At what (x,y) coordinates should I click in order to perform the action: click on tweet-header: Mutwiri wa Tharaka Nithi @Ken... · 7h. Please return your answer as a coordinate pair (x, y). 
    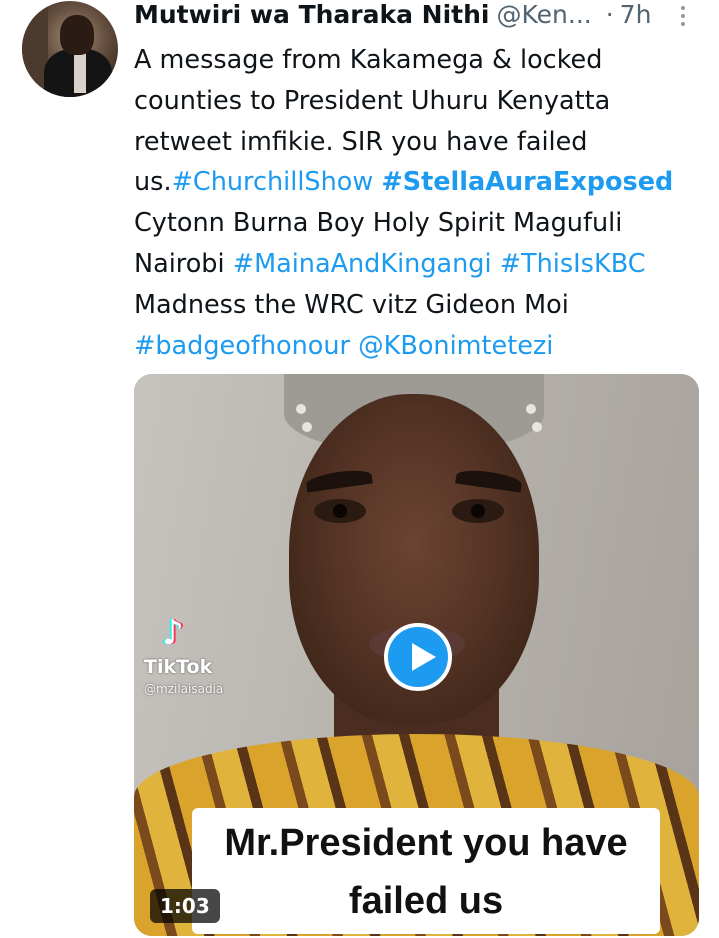
    Looking at the image, I should click on (414, 17).